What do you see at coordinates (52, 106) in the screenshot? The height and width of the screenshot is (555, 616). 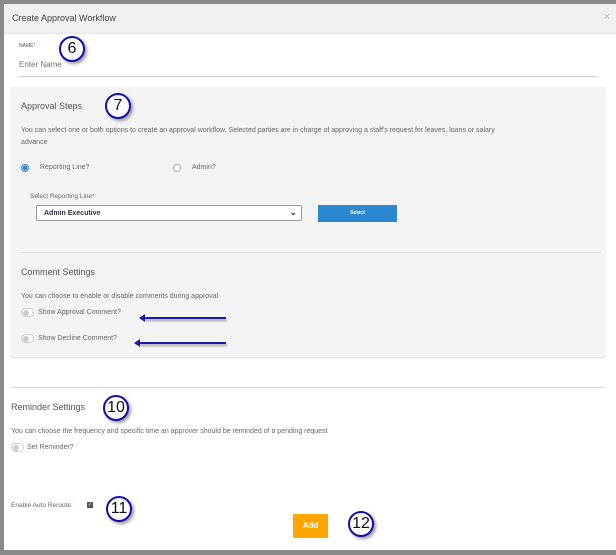 I see `approval-steps-heading: Approval Steps` at bounding box center [52, 106].